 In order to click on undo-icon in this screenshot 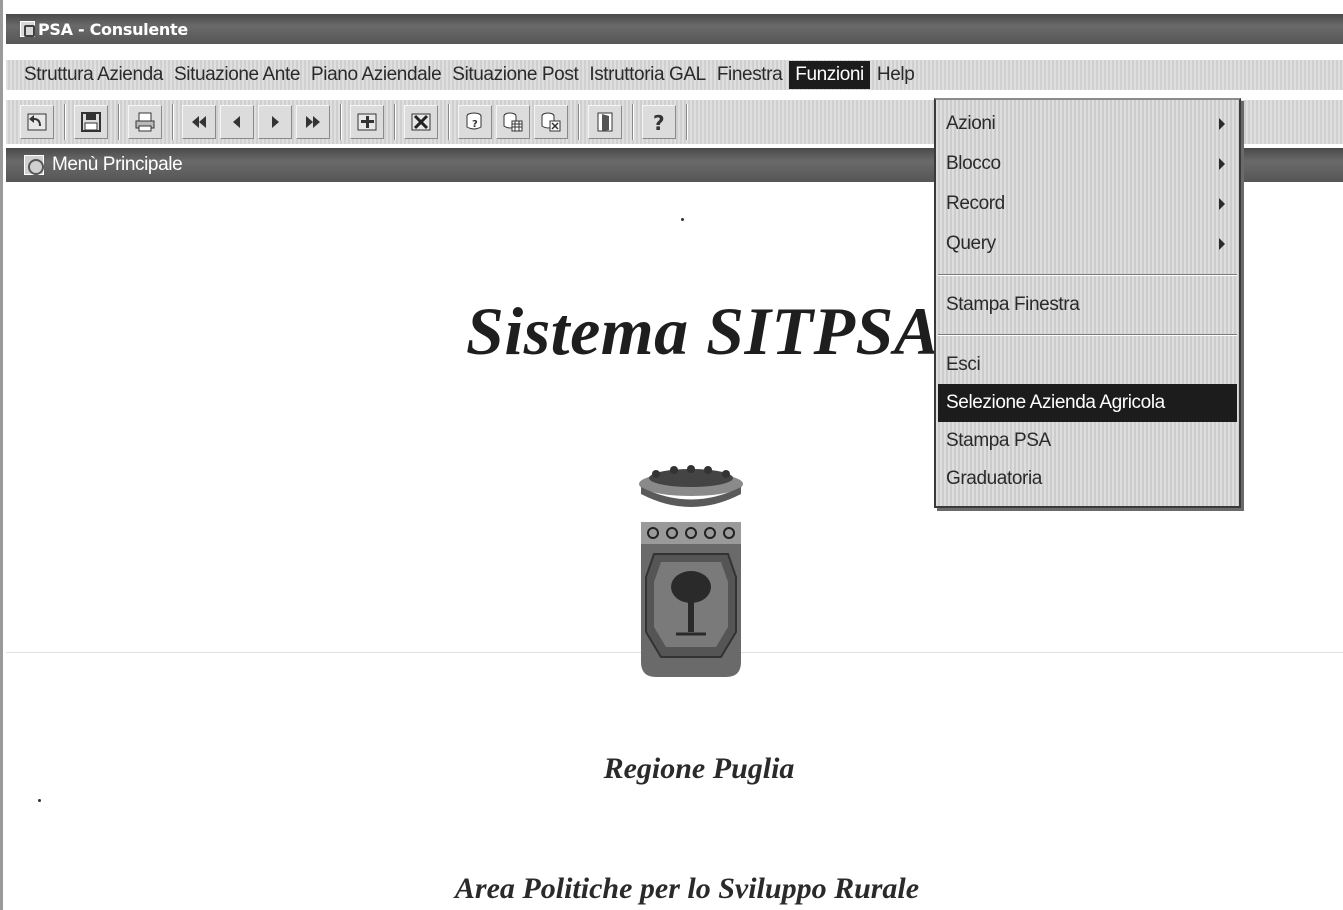, I will do `click(37, 122)`.